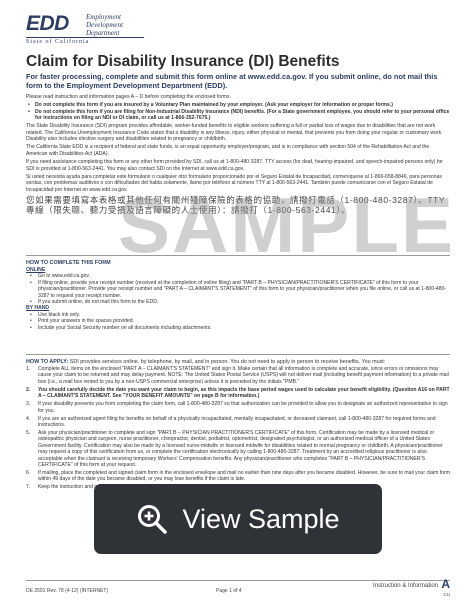 The width and height of the screenshot is (474, 612). Describe the element at coordinates (104, 25) in the screenshot. I see `logo-department-name: Employment Development Department` at that location.